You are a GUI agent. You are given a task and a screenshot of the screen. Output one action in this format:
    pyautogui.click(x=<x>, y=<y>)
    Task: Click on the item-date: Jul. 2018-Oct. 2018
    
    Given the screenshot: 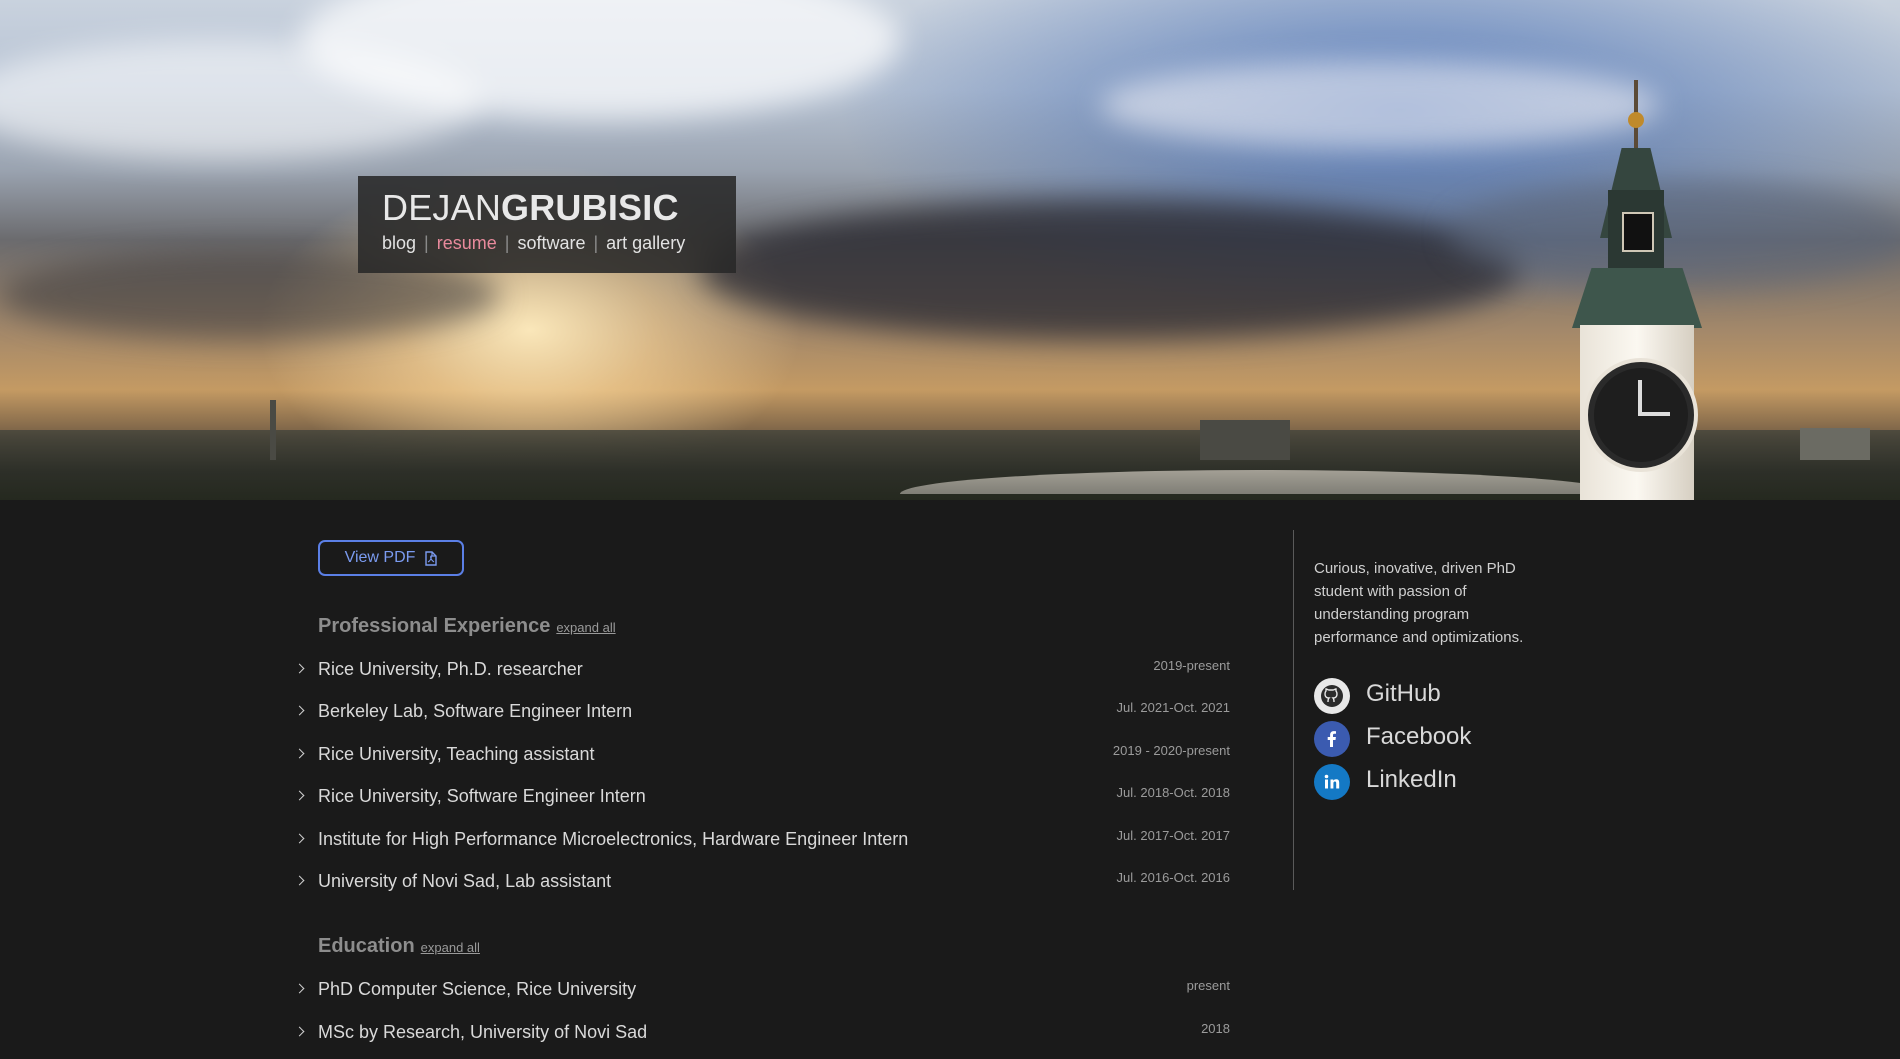 What is the action you would take?
    pyautogui.click(x=1173, y=792)
    